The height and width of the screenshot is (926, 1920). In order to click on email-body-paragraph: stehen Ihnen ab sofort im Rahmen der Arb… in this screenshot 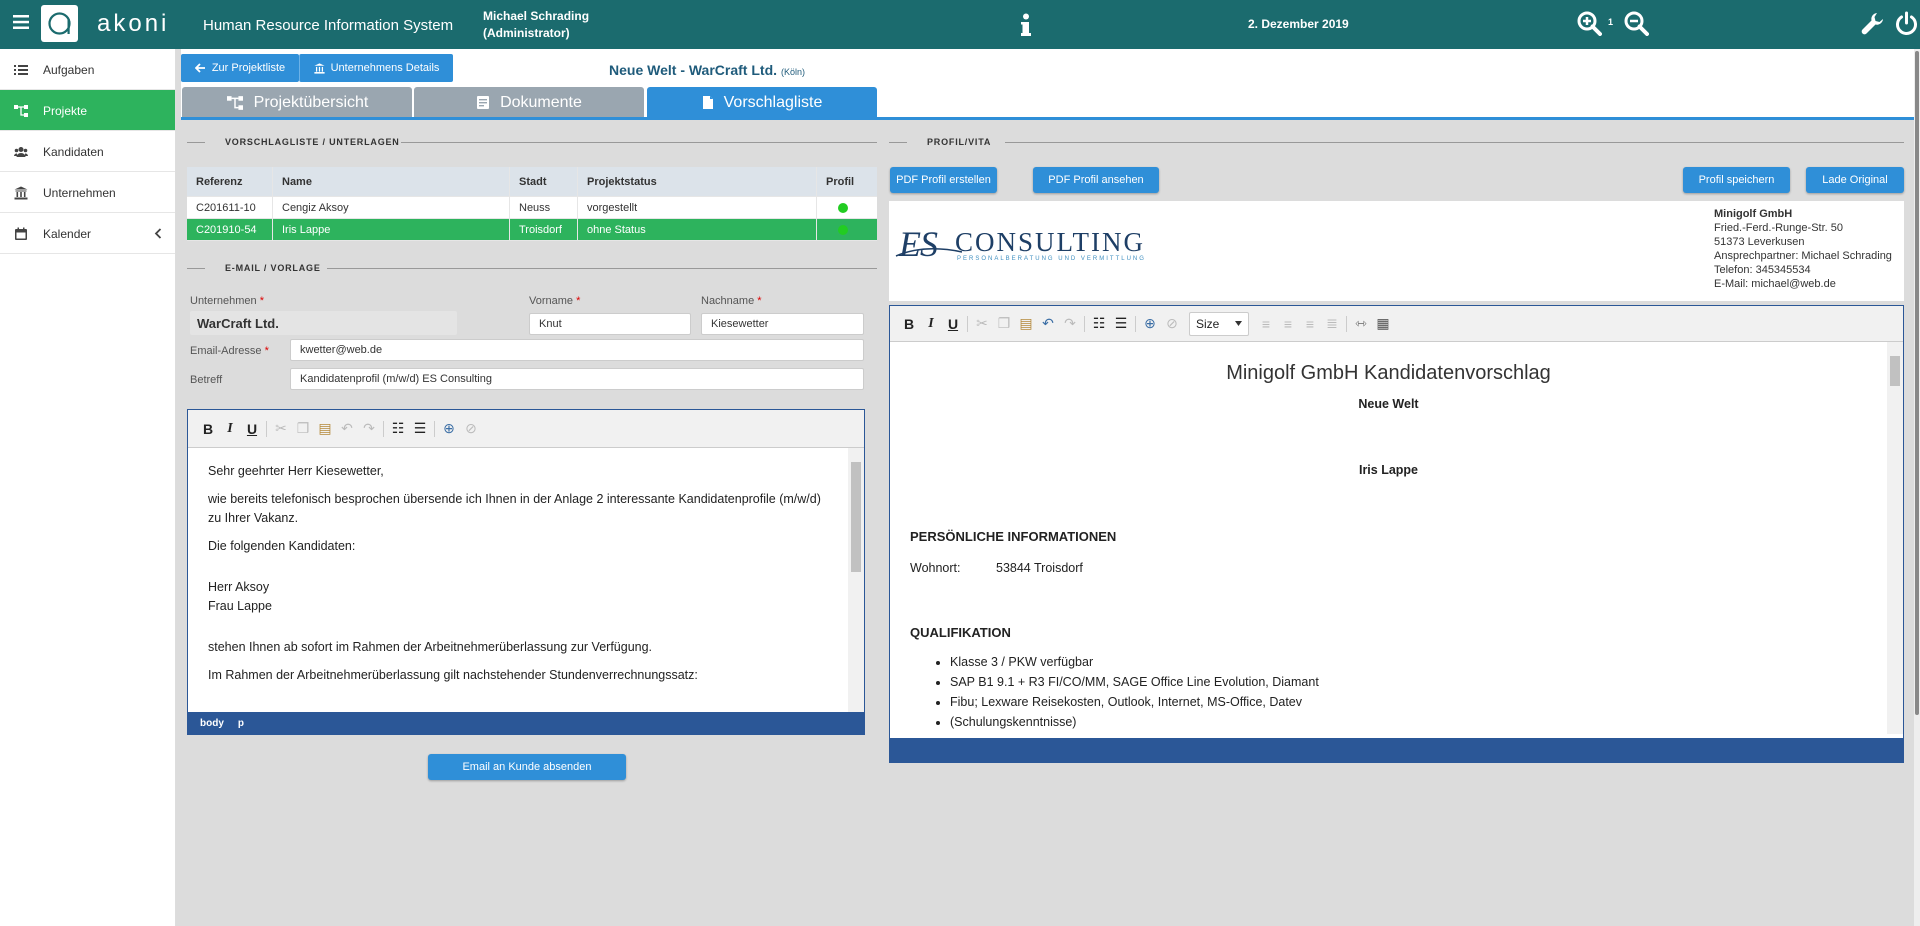, I will do `click(430, 647)`.